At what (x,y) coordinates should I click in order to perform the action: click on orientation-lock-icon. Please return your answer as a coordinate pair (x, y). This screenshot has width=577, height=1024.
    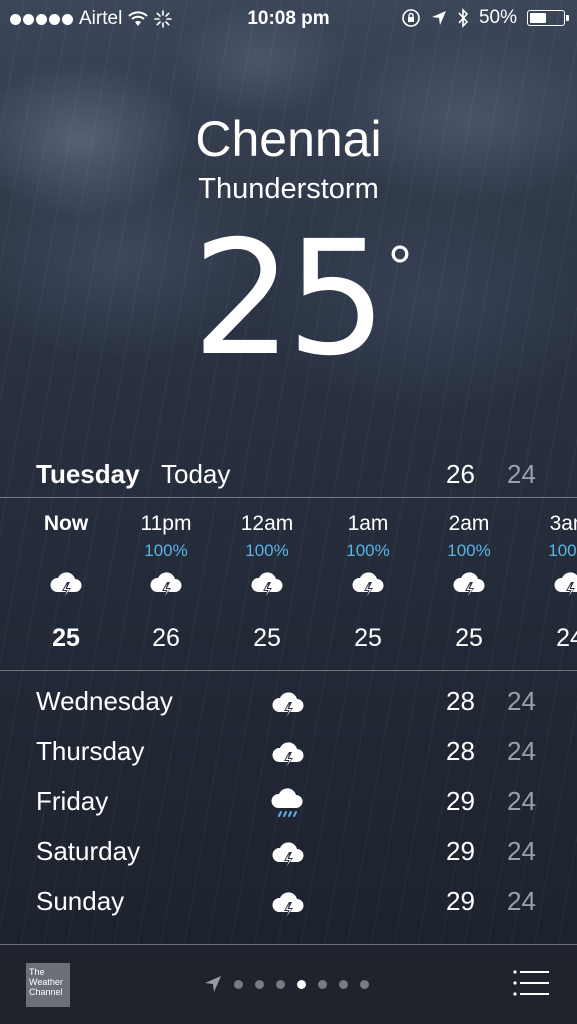
    Looking at the image, I should click on (411, 18).